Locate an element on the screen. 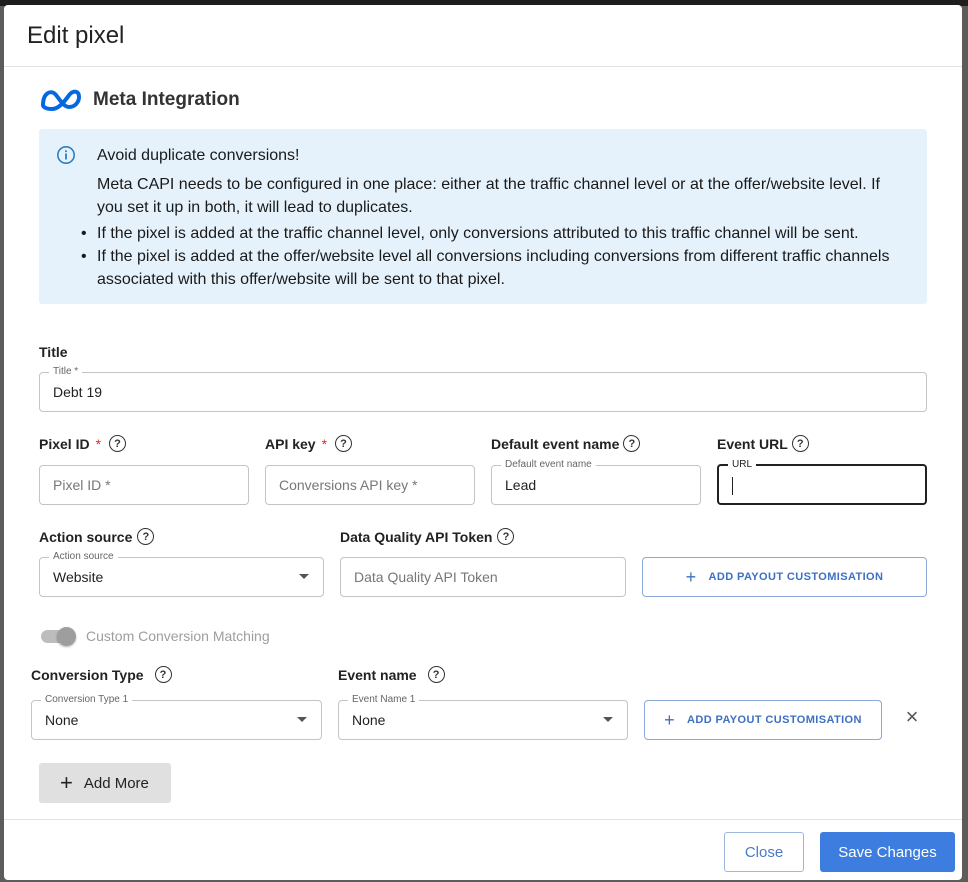  add-payout-customisation-button-2: + ADD PAYOUT CUSTOMISATION is located at coordinates (763, 720).